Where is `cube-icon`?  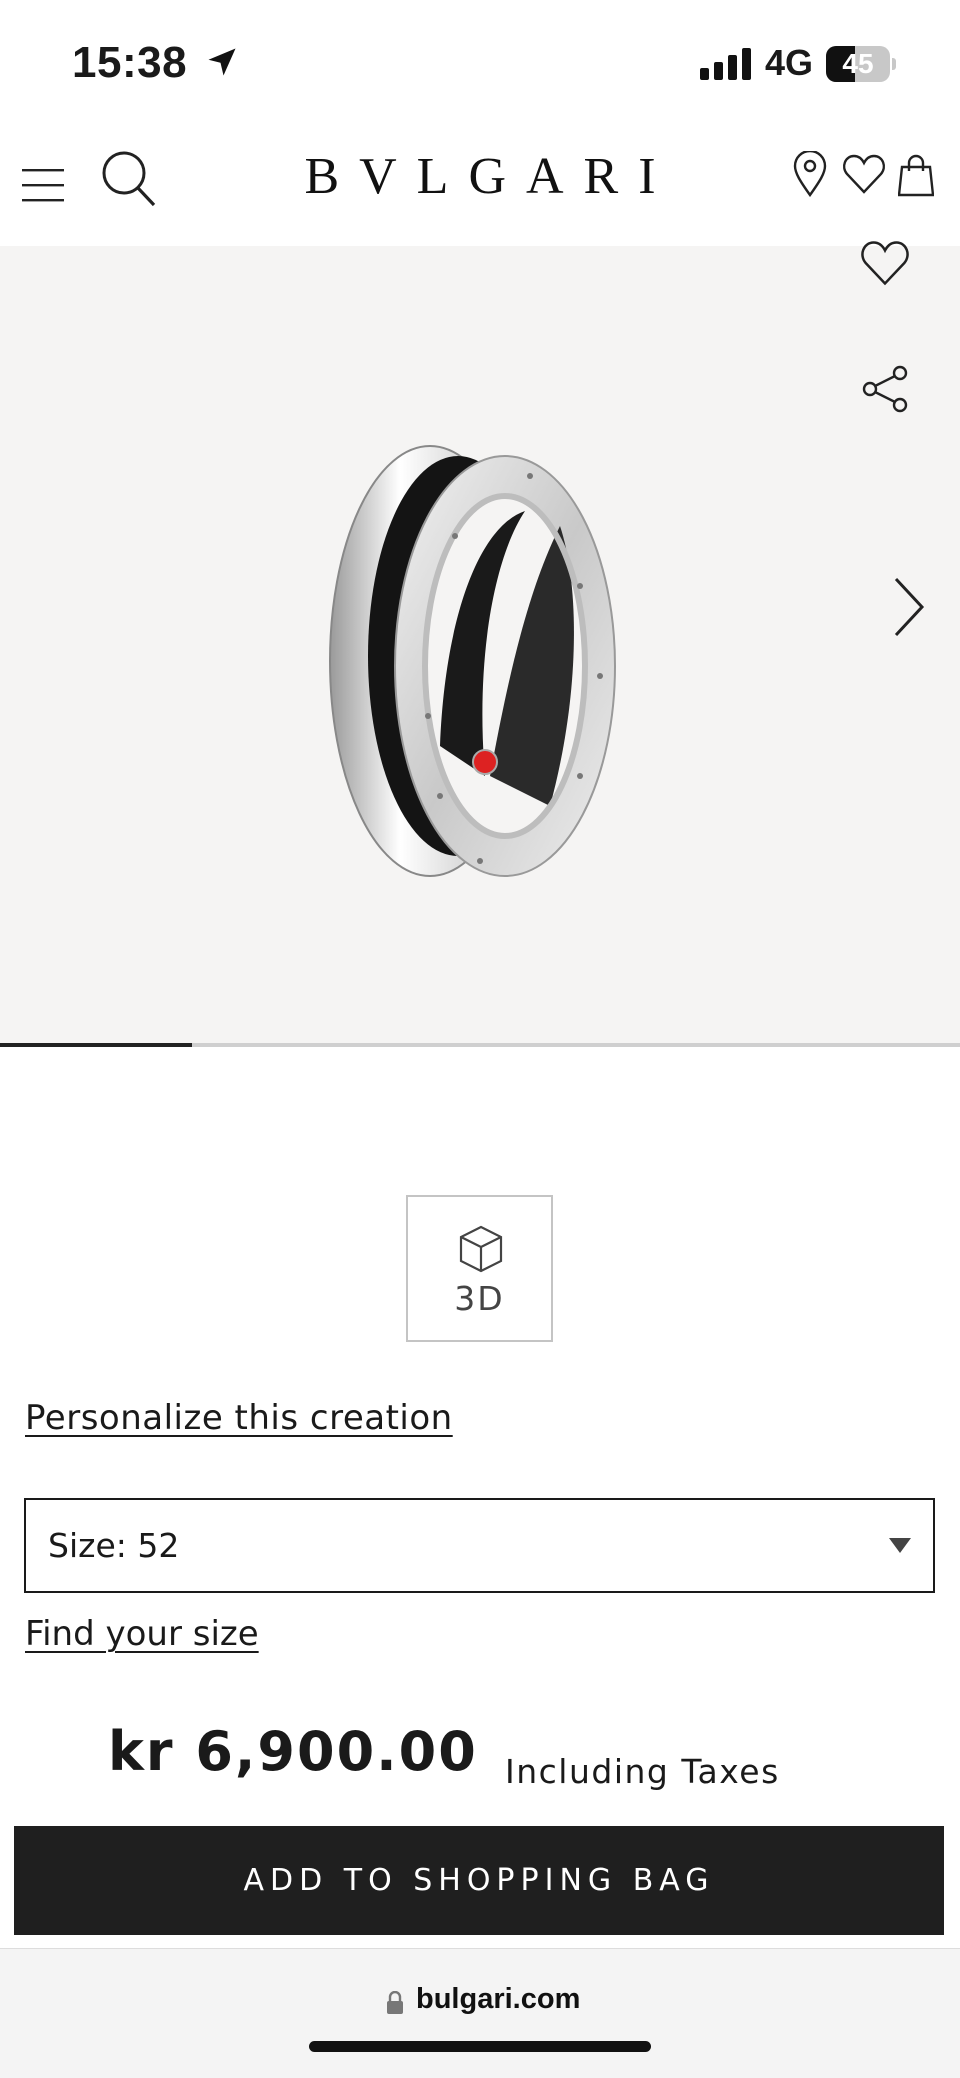 cube-icon is located at coordinates (481, 1249).